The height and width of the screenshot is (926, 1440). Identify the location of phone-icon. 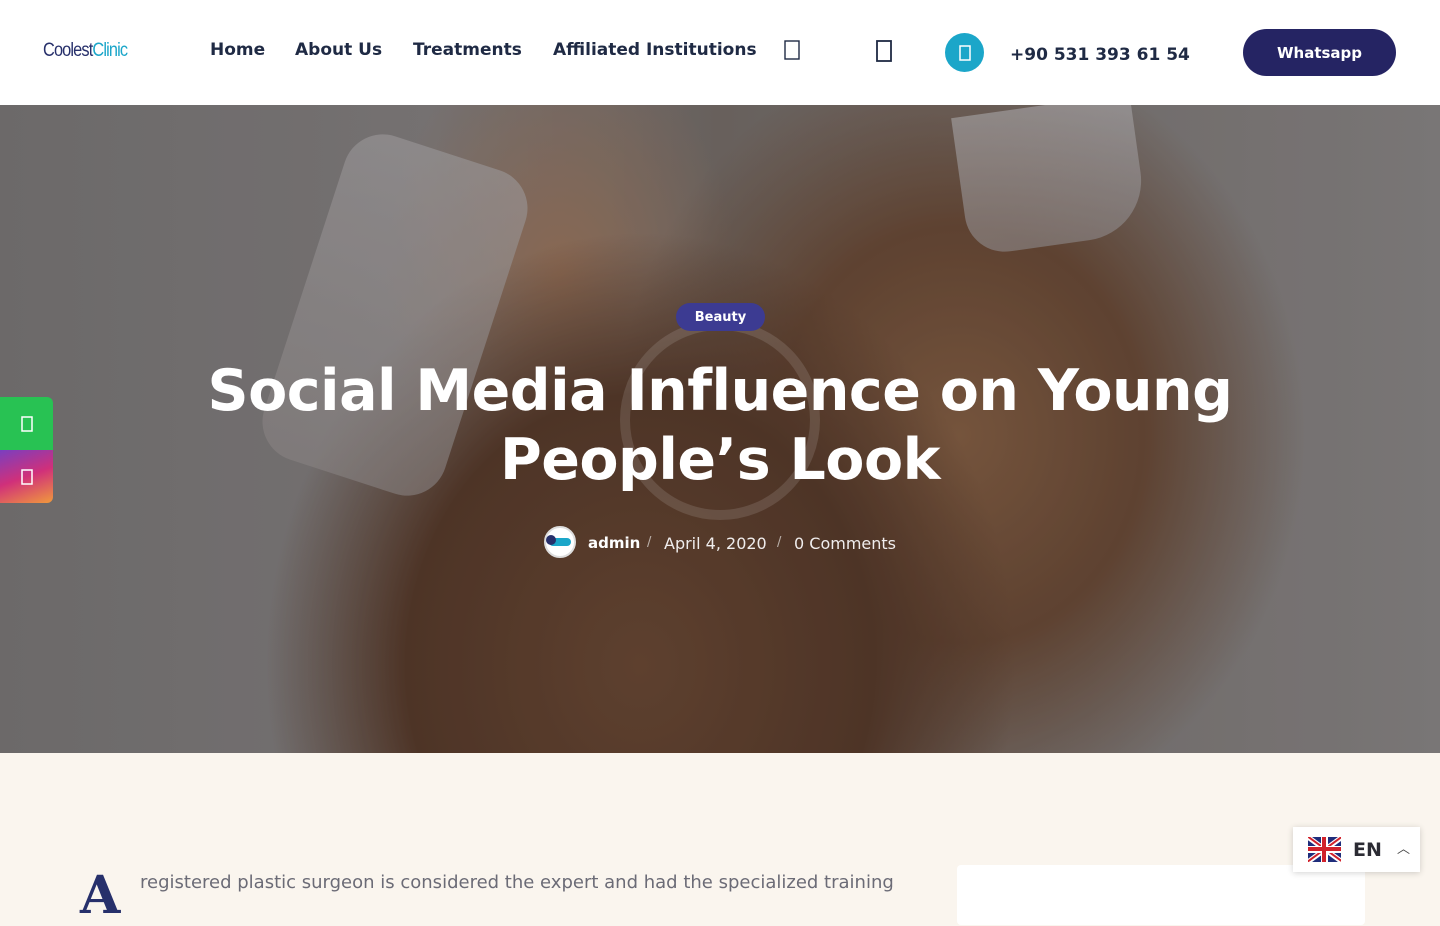
(964, 52).